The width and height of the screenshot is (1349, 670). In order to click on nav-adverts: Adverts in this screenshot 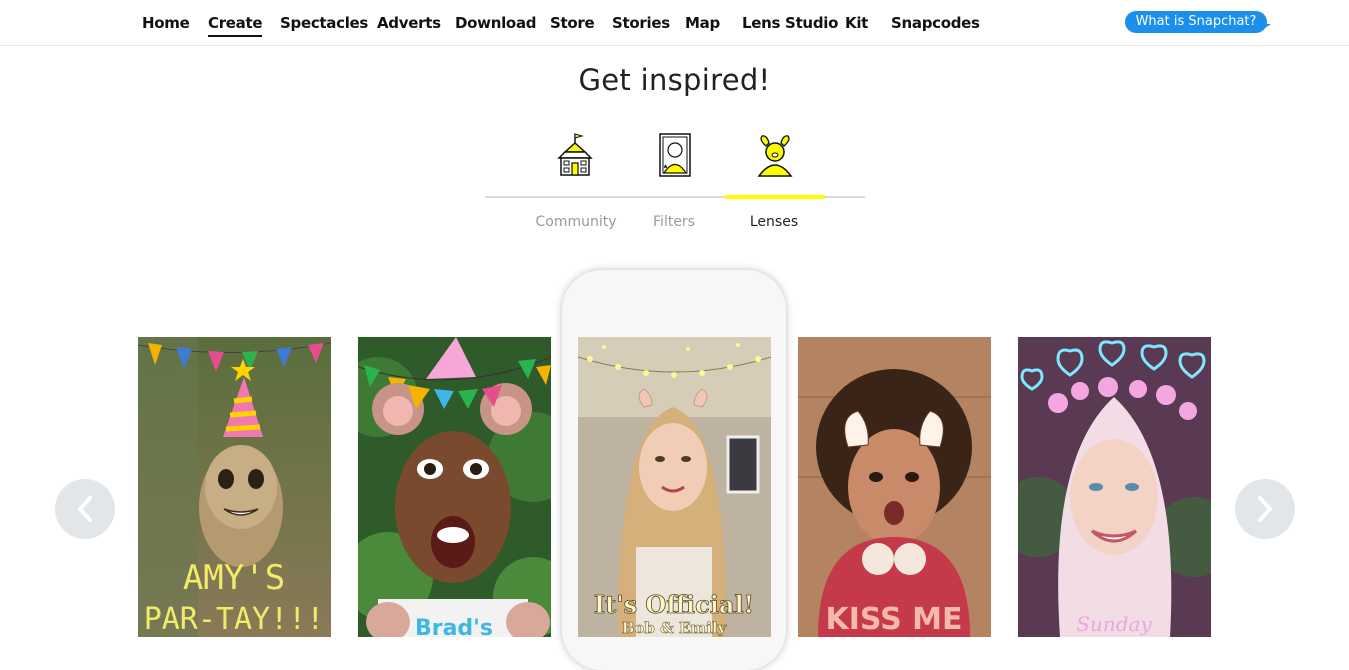, I will do `click(409, 23)`.